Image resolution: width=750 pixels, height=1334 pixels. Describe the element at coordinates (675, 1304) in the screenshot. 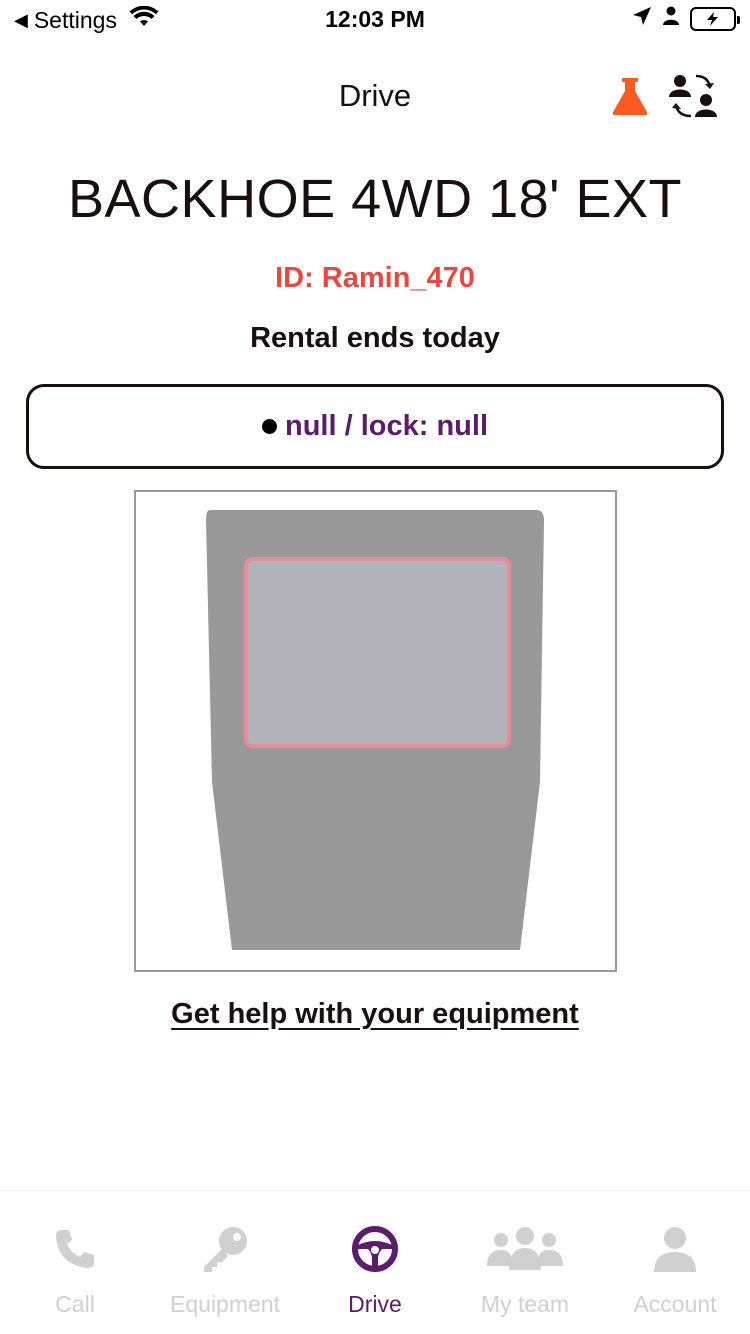

I see `tab-label: Account` at that location.